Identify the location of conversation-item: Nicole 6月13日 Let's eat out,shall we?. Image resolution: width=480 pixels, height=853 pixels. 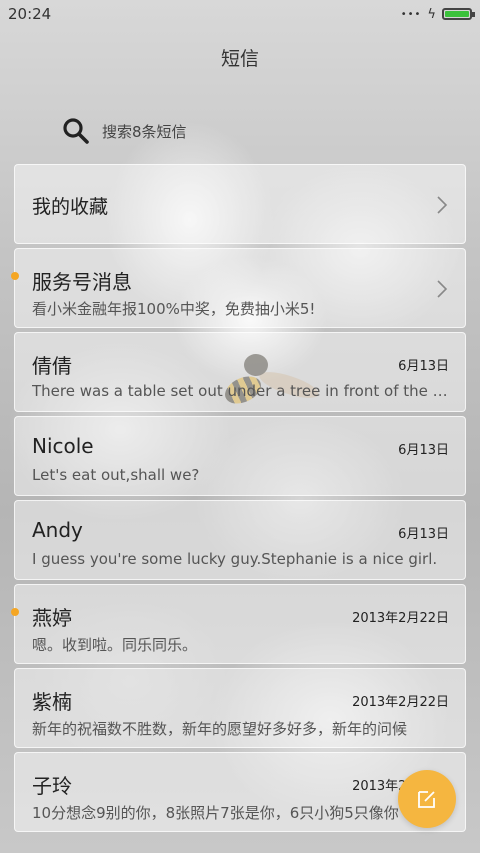
(240, 456).